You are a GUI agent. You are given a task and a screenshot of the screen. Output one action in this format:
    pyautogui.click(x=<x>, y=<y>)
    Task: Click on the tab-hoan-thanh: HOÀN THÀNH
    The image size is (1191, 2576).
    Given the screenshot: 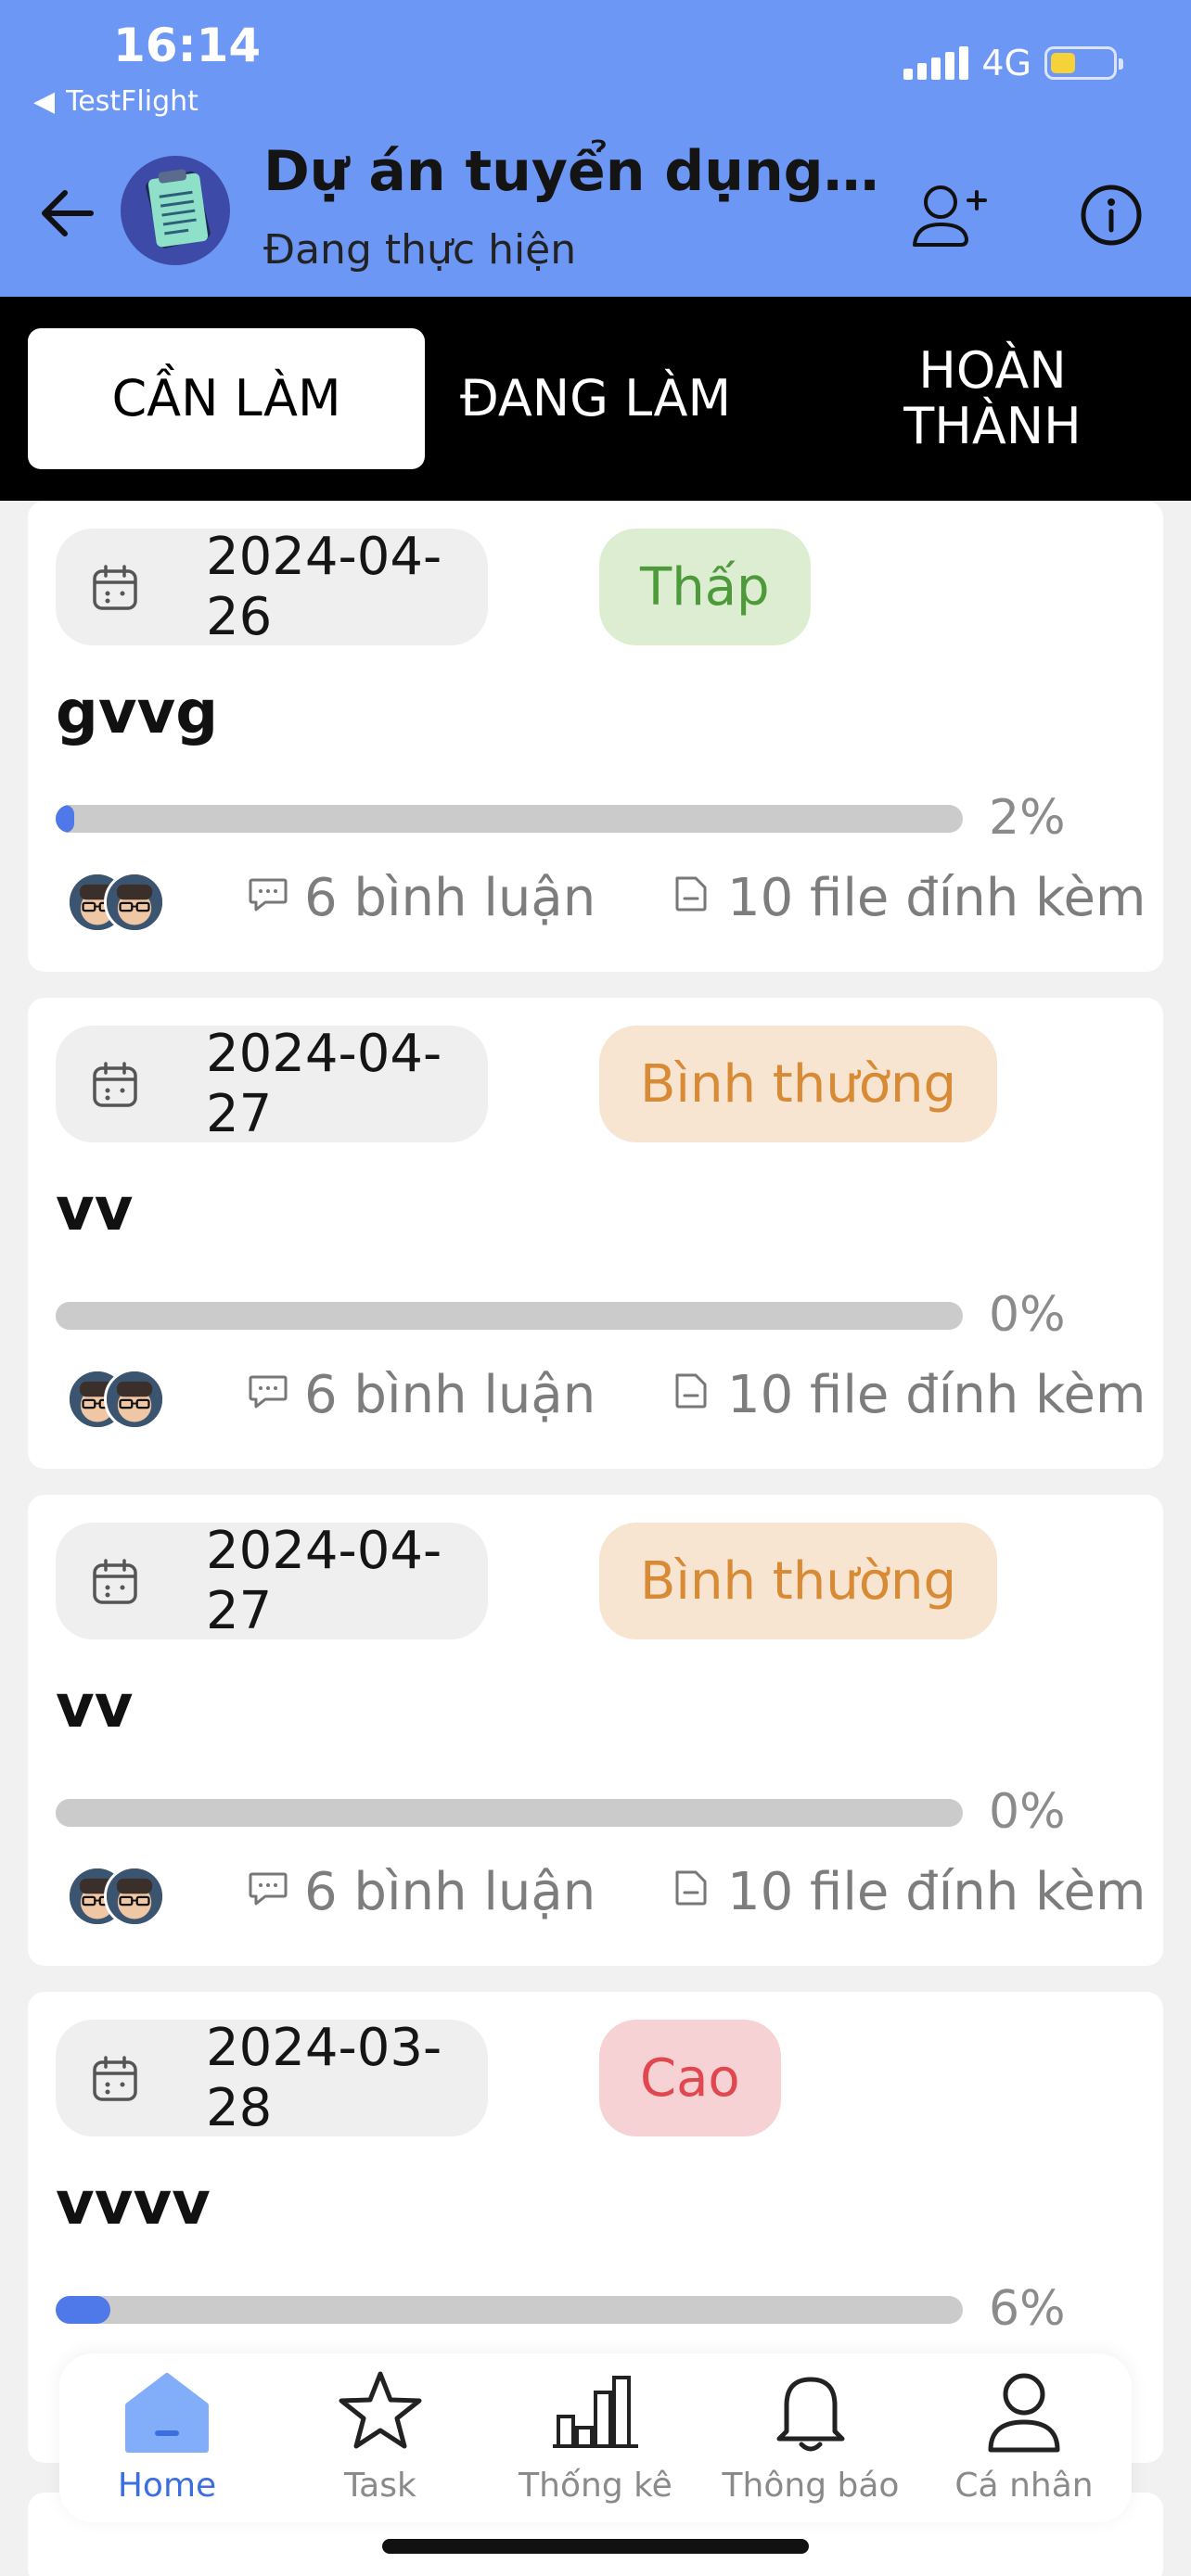 What is the action you would take?
    pyautogui.click(x=992, y=398)
    